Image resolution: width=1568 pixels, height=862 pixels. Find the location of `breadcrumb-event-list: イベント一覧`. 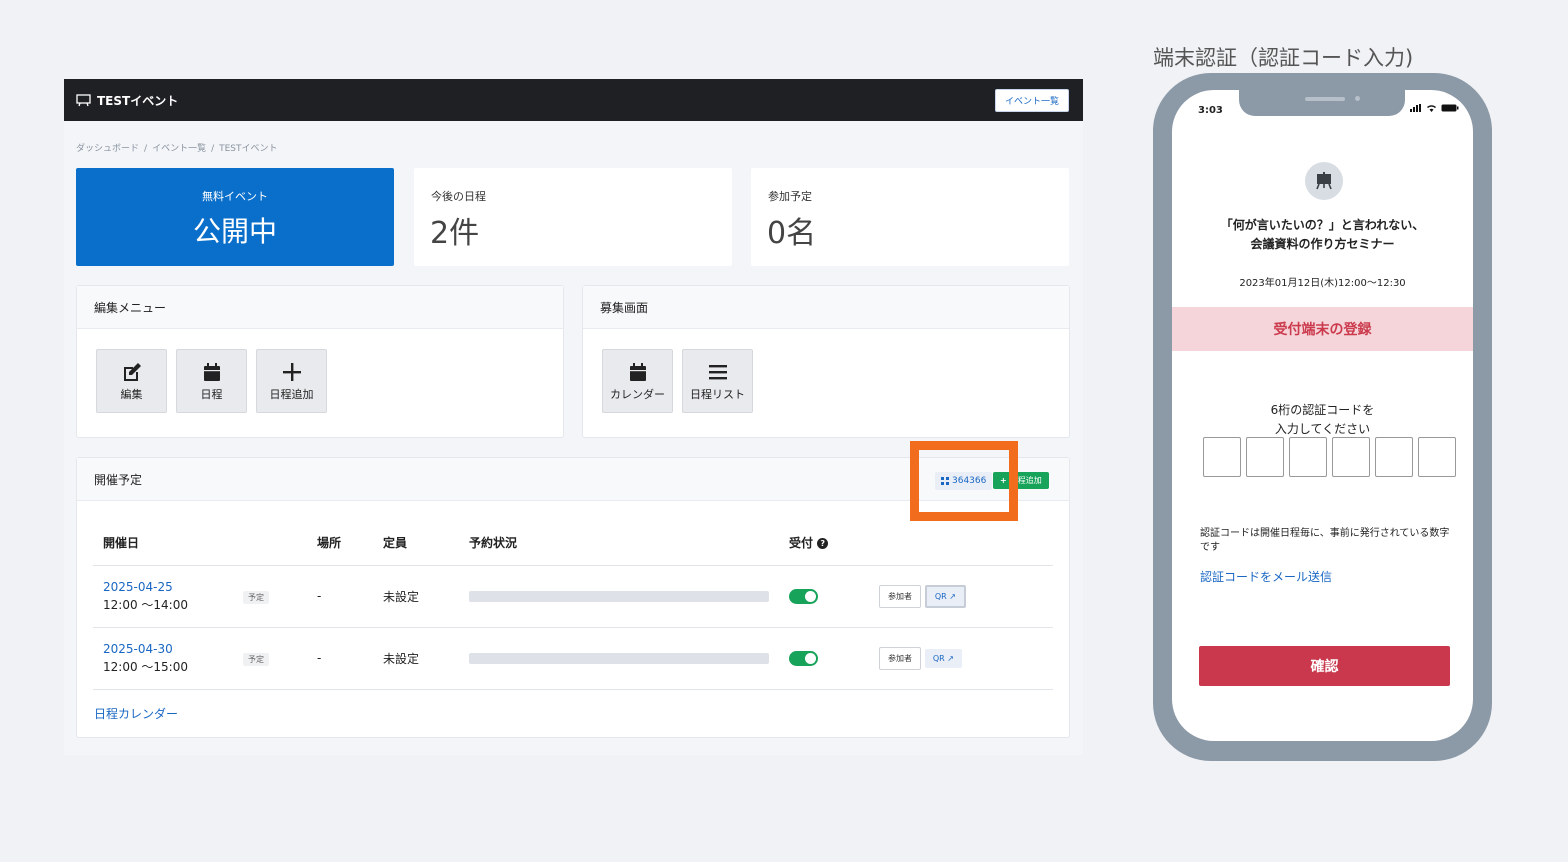

breadcrumb-event-list: イベント一覧 is located at coordinates (179, 149).